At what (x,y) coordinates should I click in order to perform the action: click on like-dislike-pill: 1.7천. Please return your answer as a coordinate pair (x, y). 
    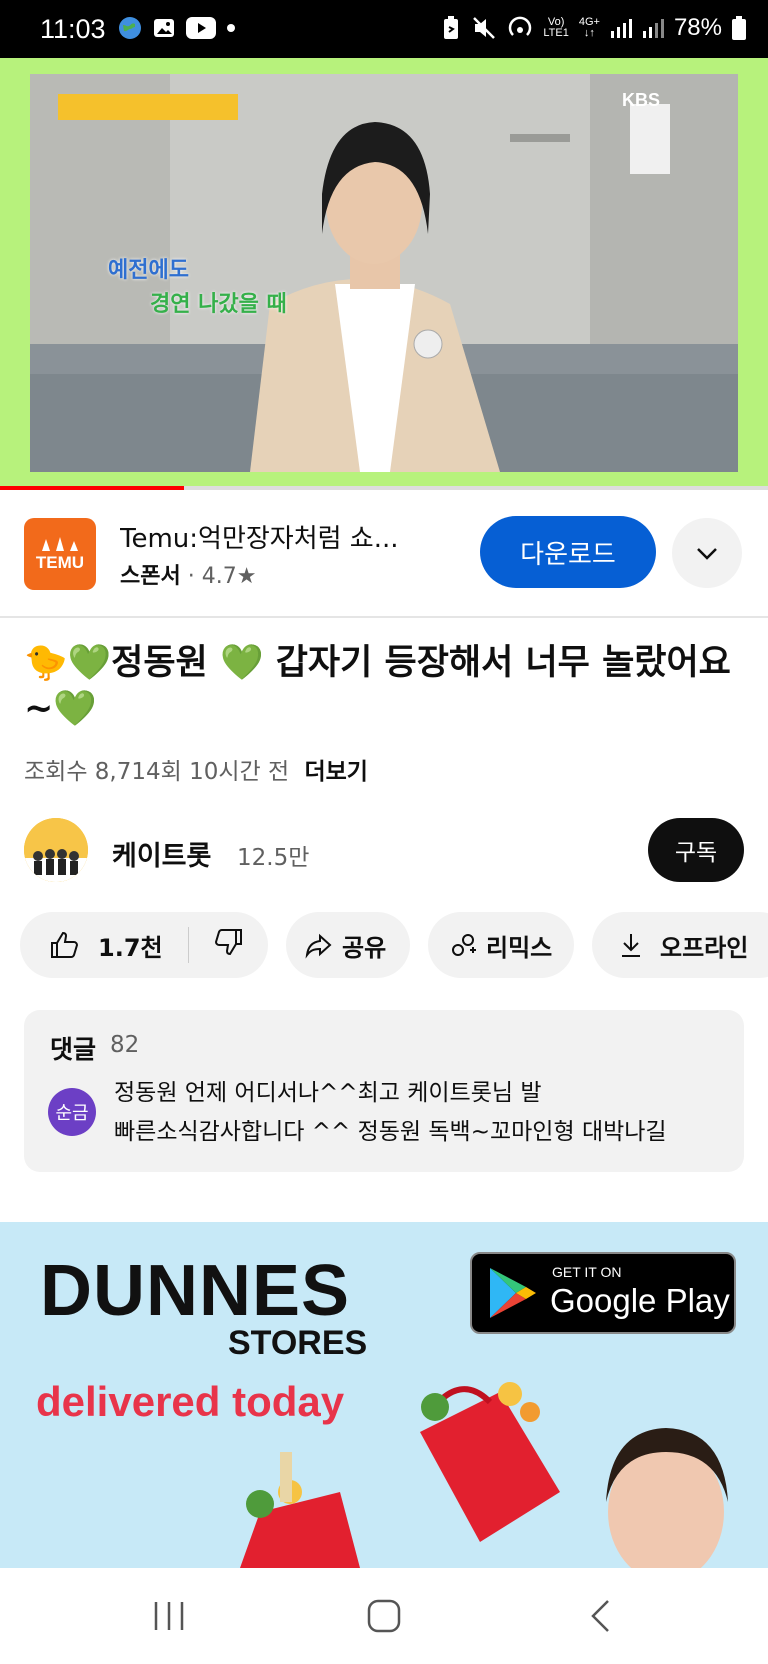
    Looking at the image, I should click on (144, 945).